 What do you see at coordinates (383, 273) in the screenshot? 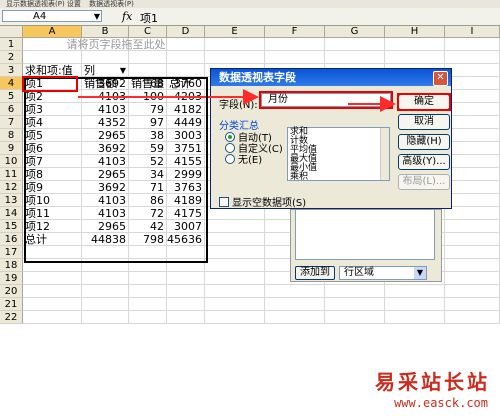
I see `area-select: 行区域 ▼` at bounding box center [383, 273].